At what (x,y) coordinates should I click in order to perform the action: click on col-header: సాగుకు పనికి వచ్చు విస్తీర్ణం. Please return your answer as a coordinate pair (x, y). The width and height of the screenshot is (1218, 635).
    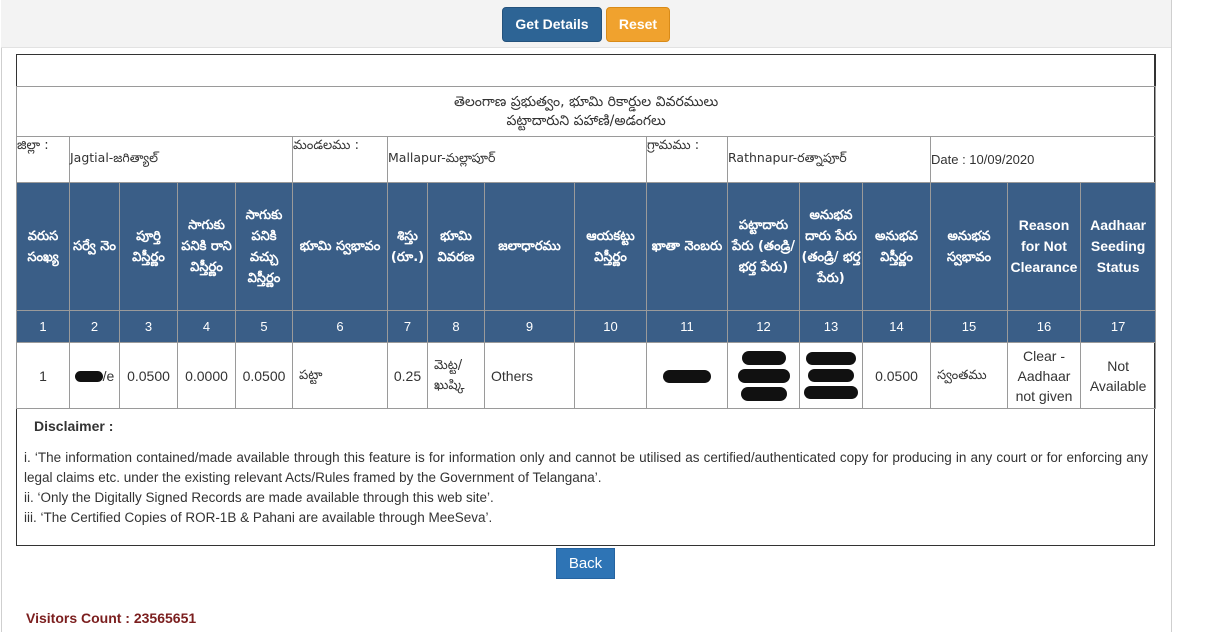
    Looking at the image, I should click on (264, 246).